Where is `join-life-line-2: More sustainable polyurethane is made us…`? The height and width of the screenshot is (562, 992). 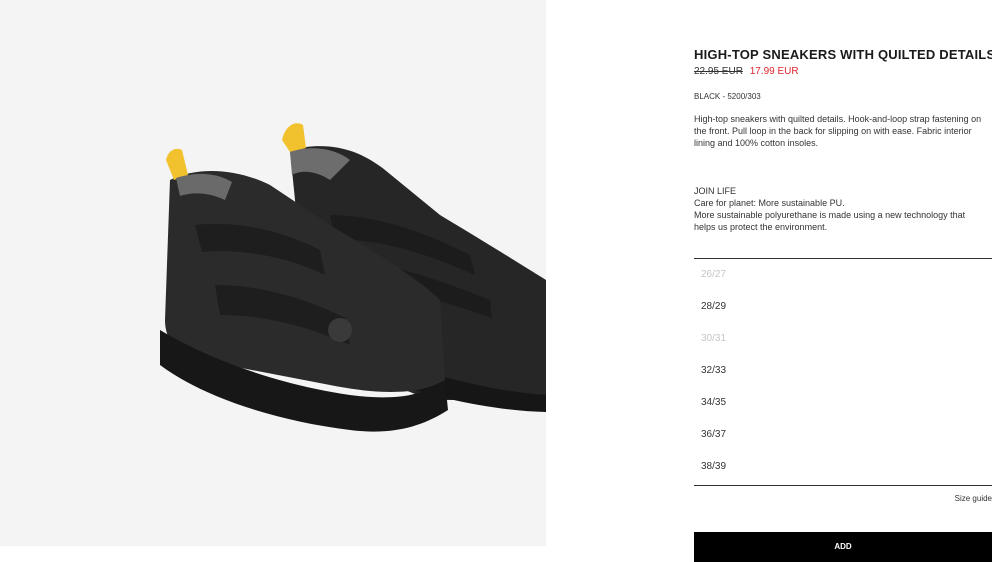
join-life-line-2: More sustainable polyurethane is made us… is located at coordinates (830, 221).